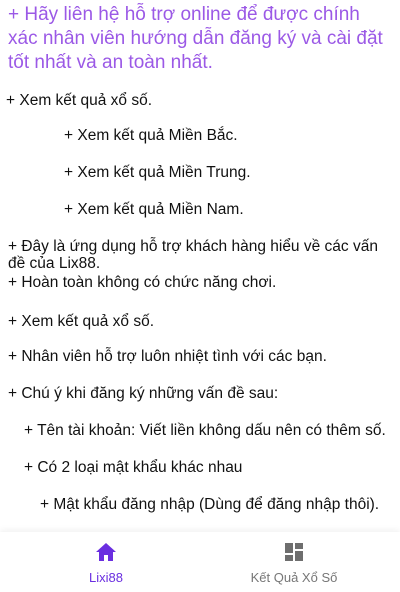 Image resolution: width=400 pixels, height=592 pixels. Describe the element at coordinates (143, 393) in the screenshot. I see `list-item: + Chú ý khi đăng ký những vấn đề sau:` at that location.